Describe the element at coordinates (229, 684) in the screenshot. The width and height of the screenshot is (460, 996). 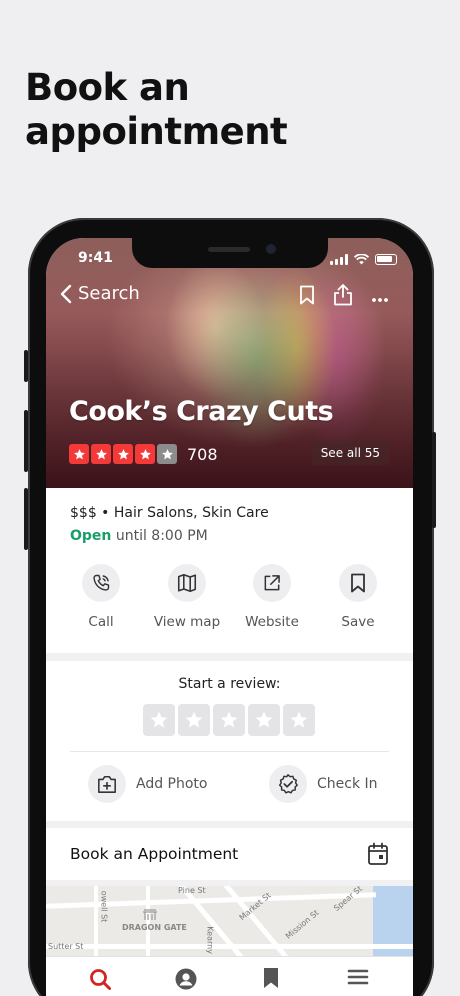
I see `review-prompt: Start a review:` at that location.